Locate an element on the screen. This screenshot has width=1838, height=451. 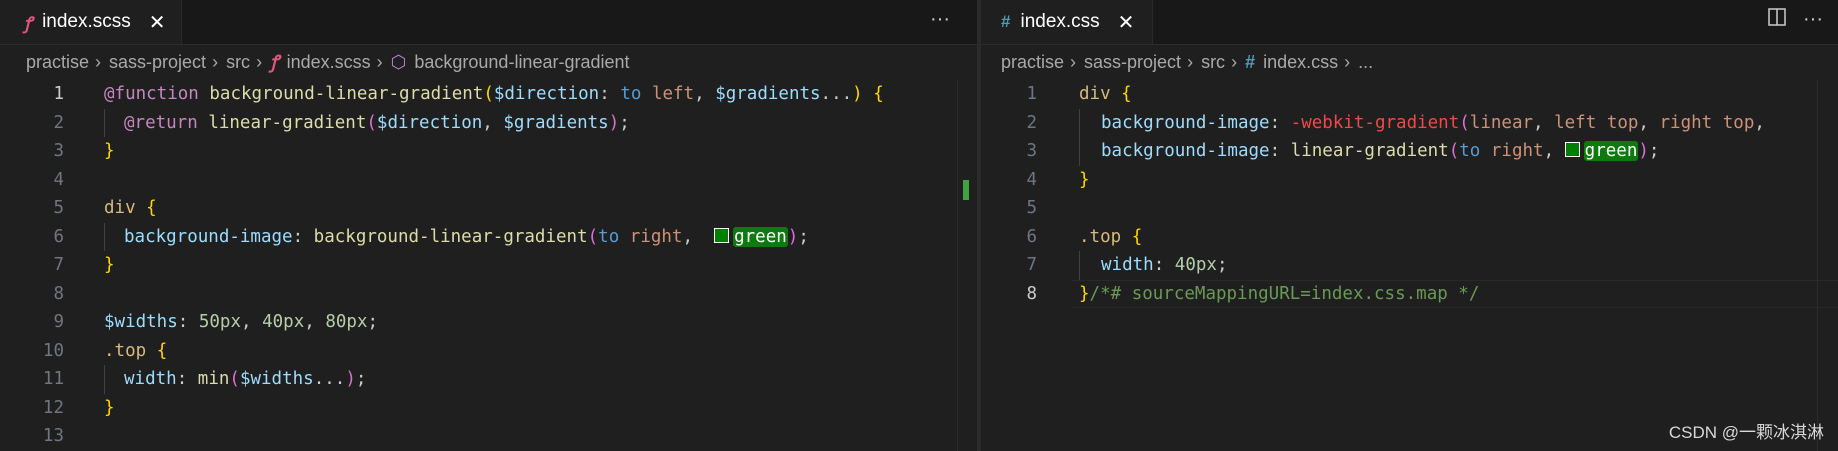
tab-index-css: # index.css ✕ is located at coordinates (1067, 22).